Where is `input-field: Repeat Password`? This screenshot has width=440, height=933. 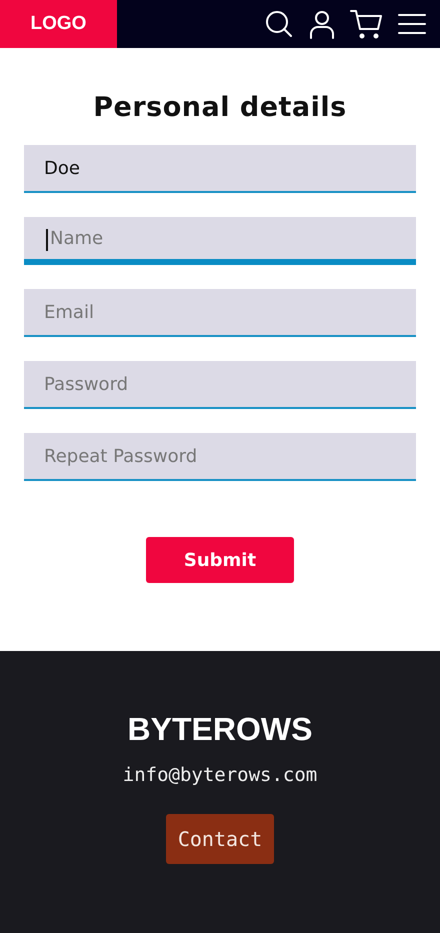
input-field: Repeat Password is located at coordinates (220, 457).